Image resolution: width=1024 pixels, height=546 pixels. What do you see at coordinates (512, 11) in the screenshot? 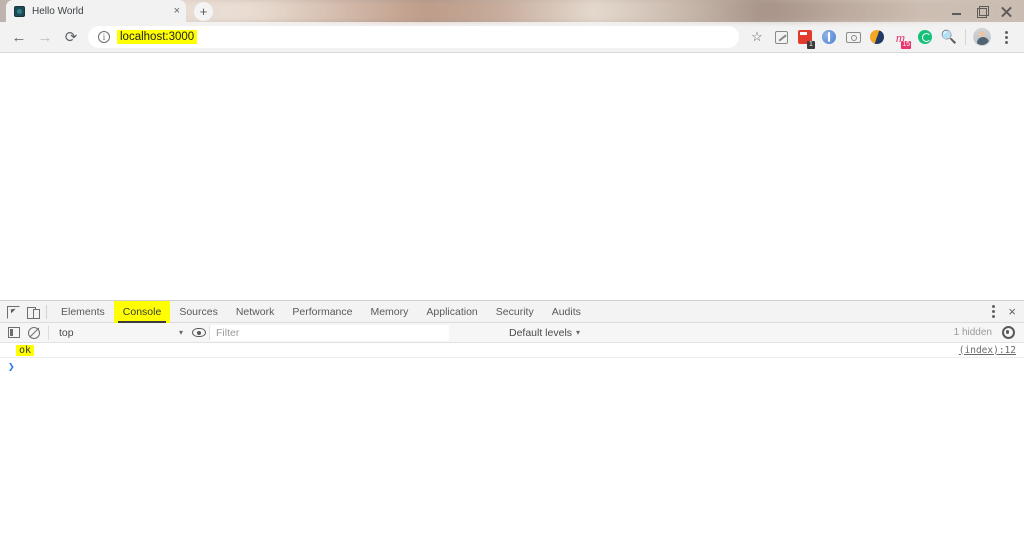
I see `tab-strip: Hello World × +` at bounding box center [512, 11].